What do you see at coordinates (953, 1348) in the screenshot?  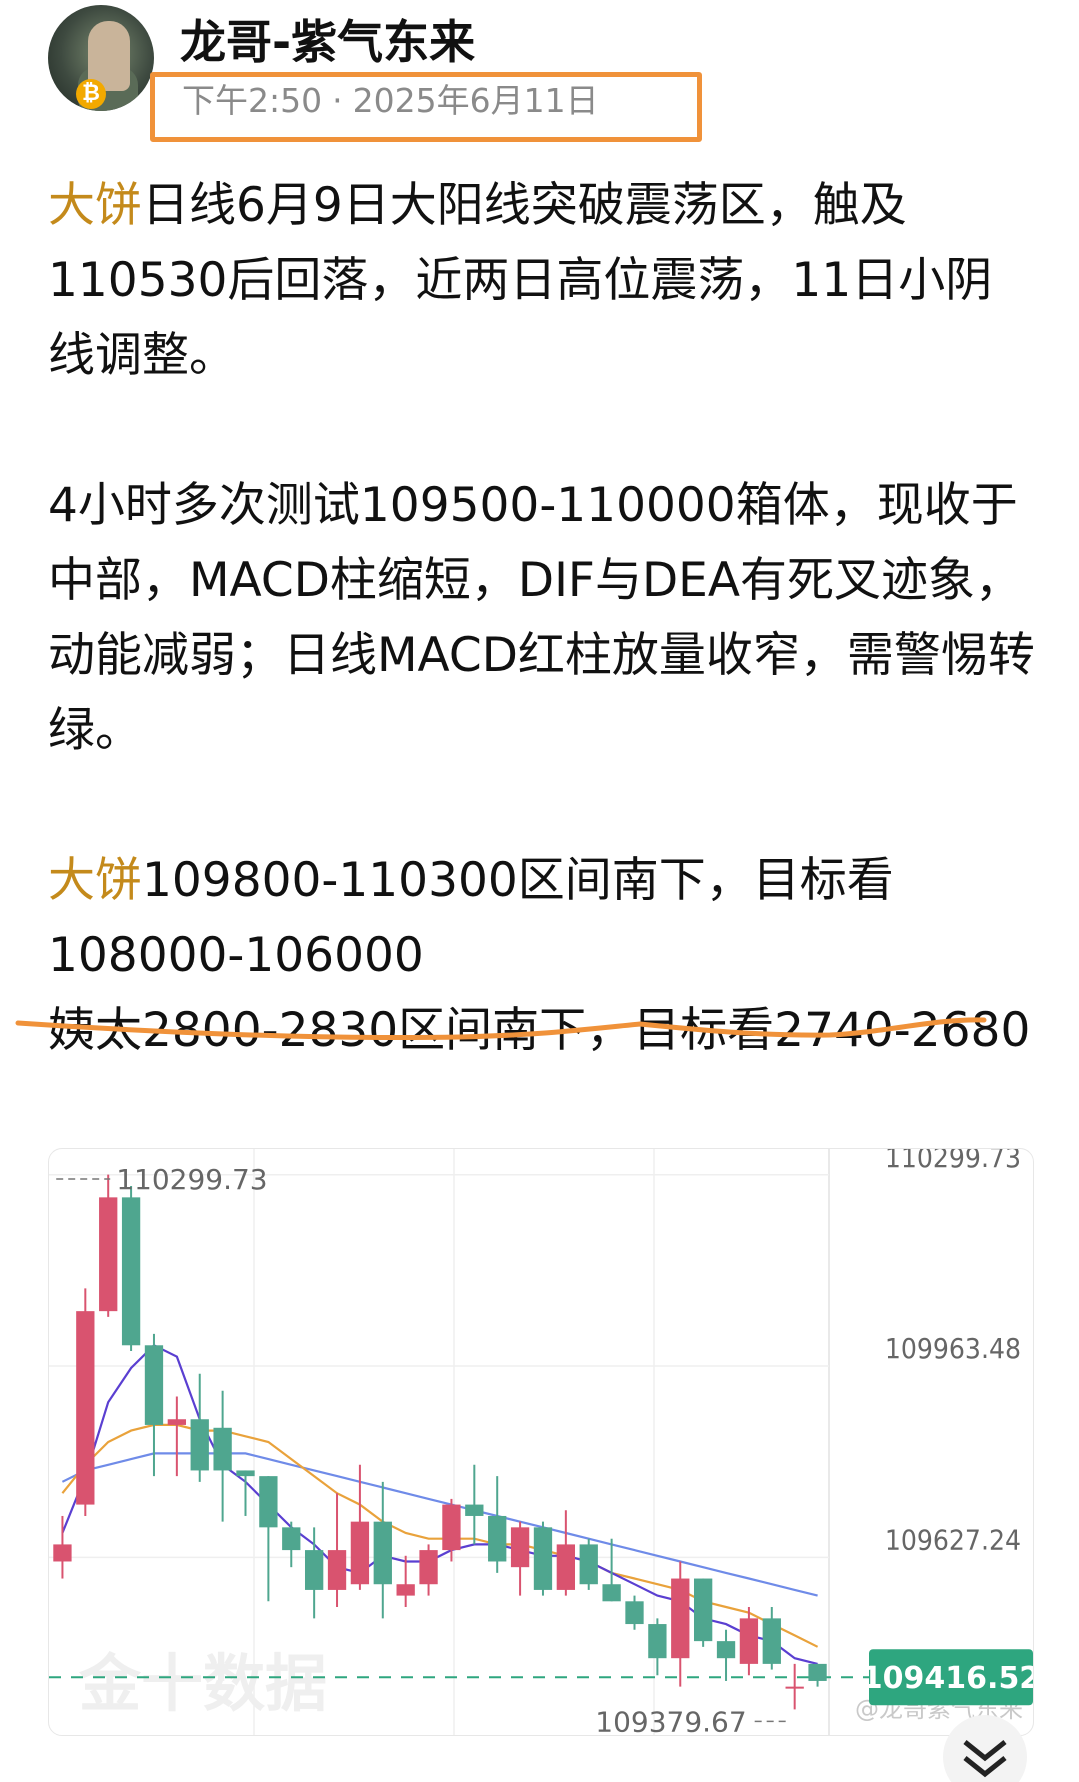 I see `y-axis-label: 109963.48` at bounding box center [953, 1348].